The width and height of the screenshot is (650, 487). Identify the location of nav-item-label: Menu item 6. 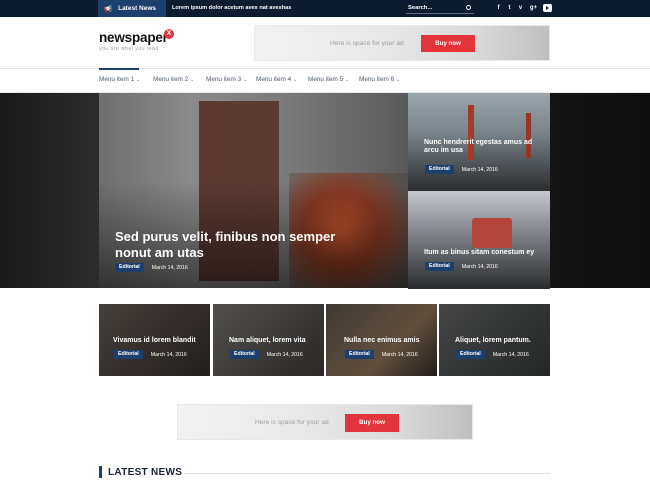
(377, 79).